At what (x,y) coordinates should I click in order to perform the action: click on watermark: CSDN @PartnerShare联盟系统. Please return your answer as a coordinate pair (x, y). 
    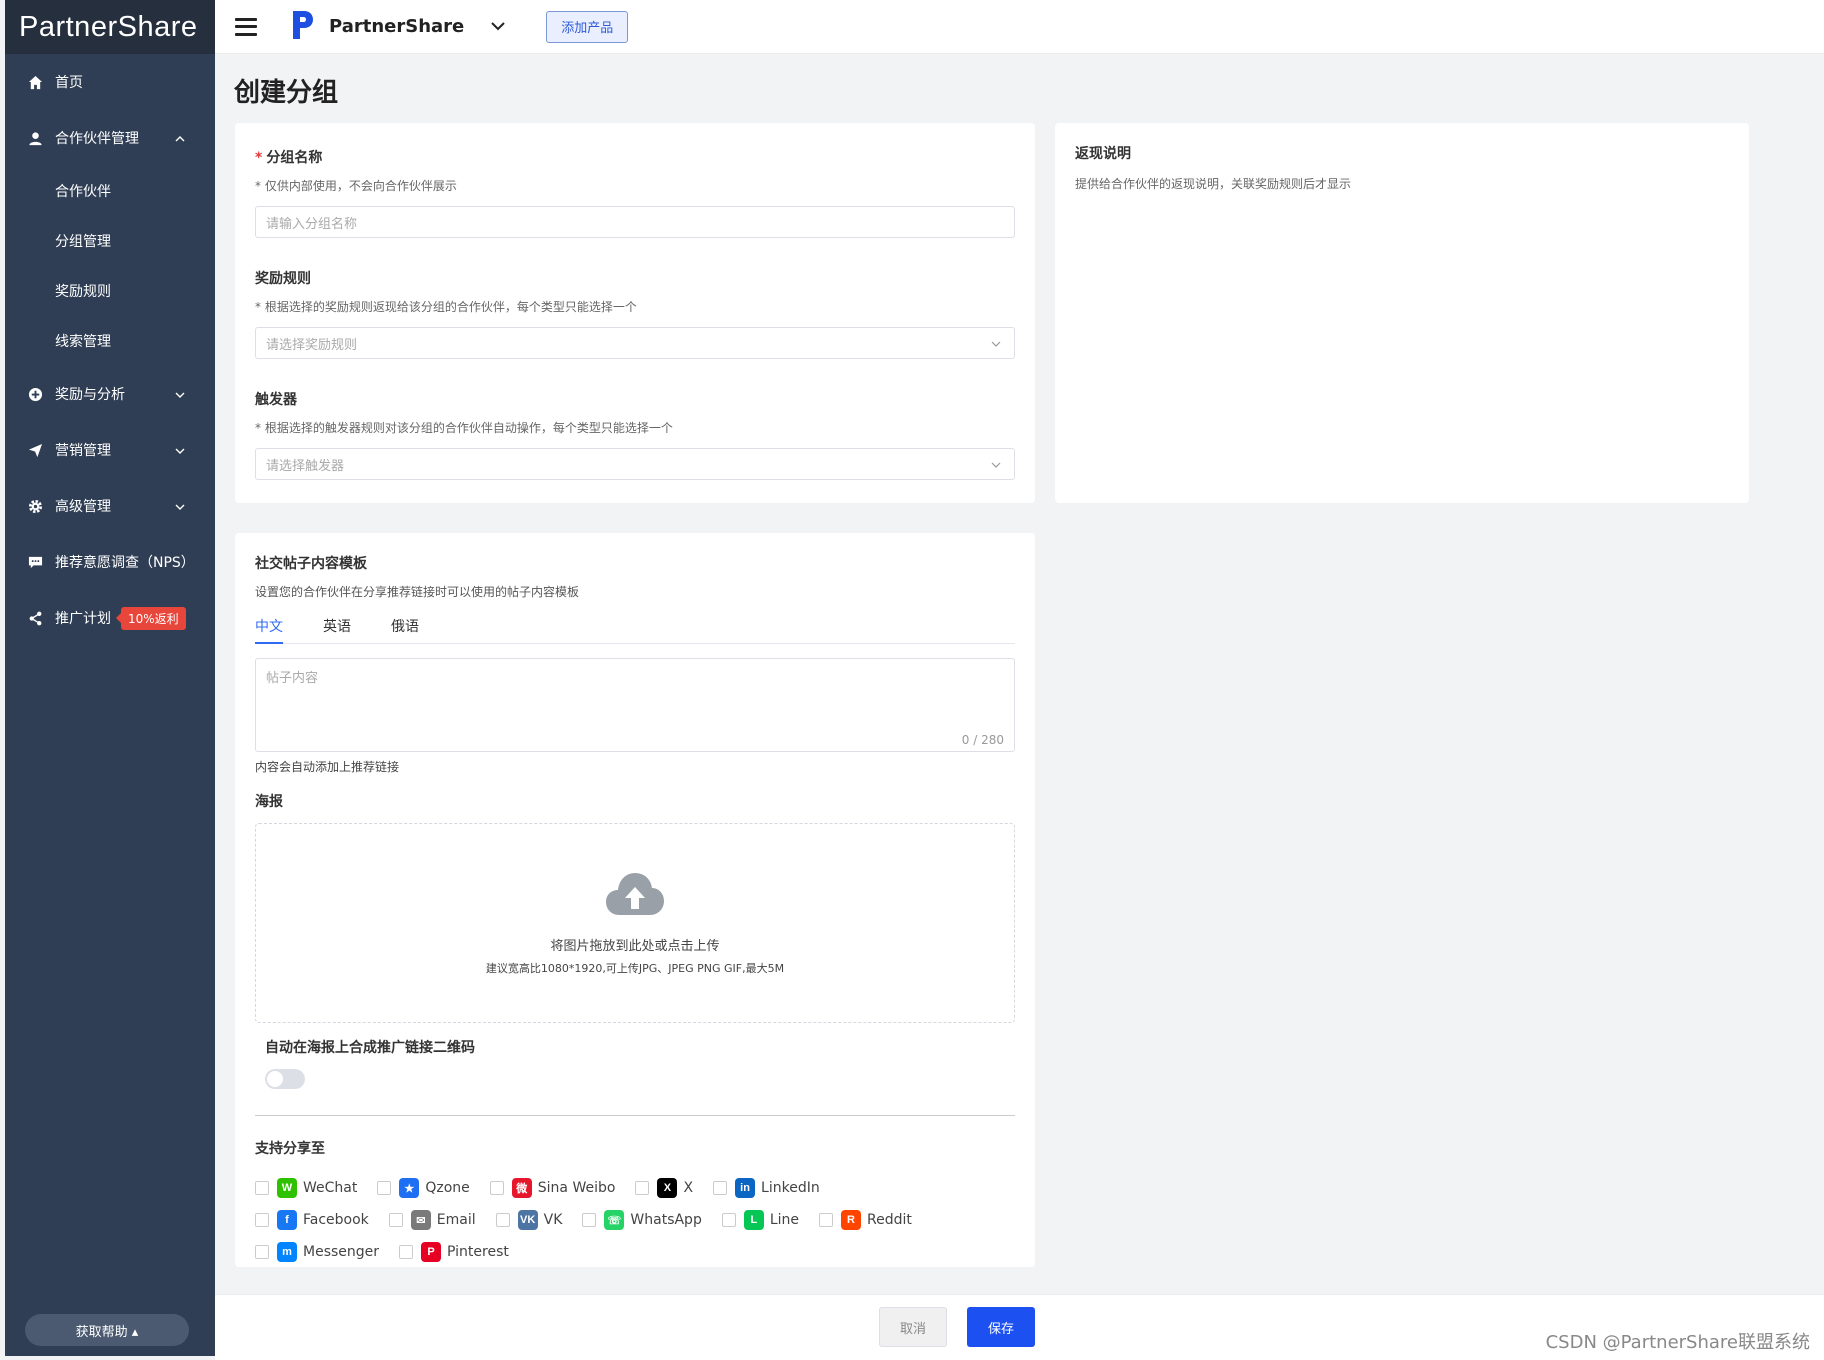
    Looking at the image, I should click on (1677, 1342).